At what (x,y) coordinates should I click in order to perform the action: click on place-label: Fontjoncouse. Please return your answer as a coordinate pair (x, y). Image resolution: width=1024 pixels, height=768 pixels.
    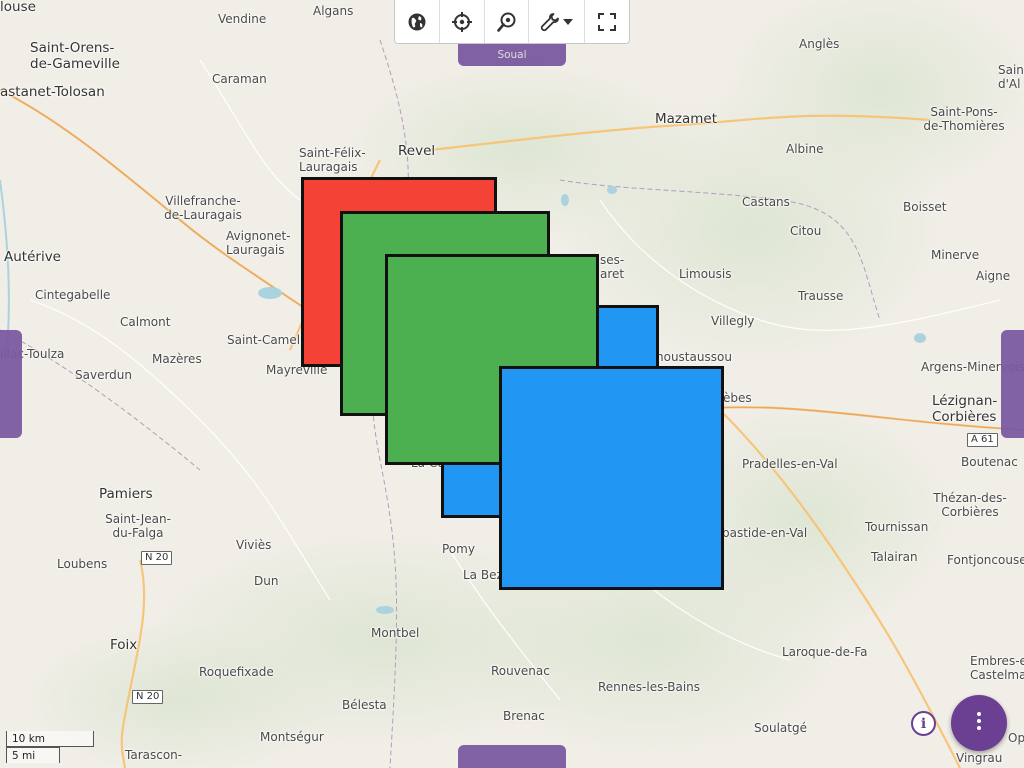
    Looking at the image, I should click on (985, 560).